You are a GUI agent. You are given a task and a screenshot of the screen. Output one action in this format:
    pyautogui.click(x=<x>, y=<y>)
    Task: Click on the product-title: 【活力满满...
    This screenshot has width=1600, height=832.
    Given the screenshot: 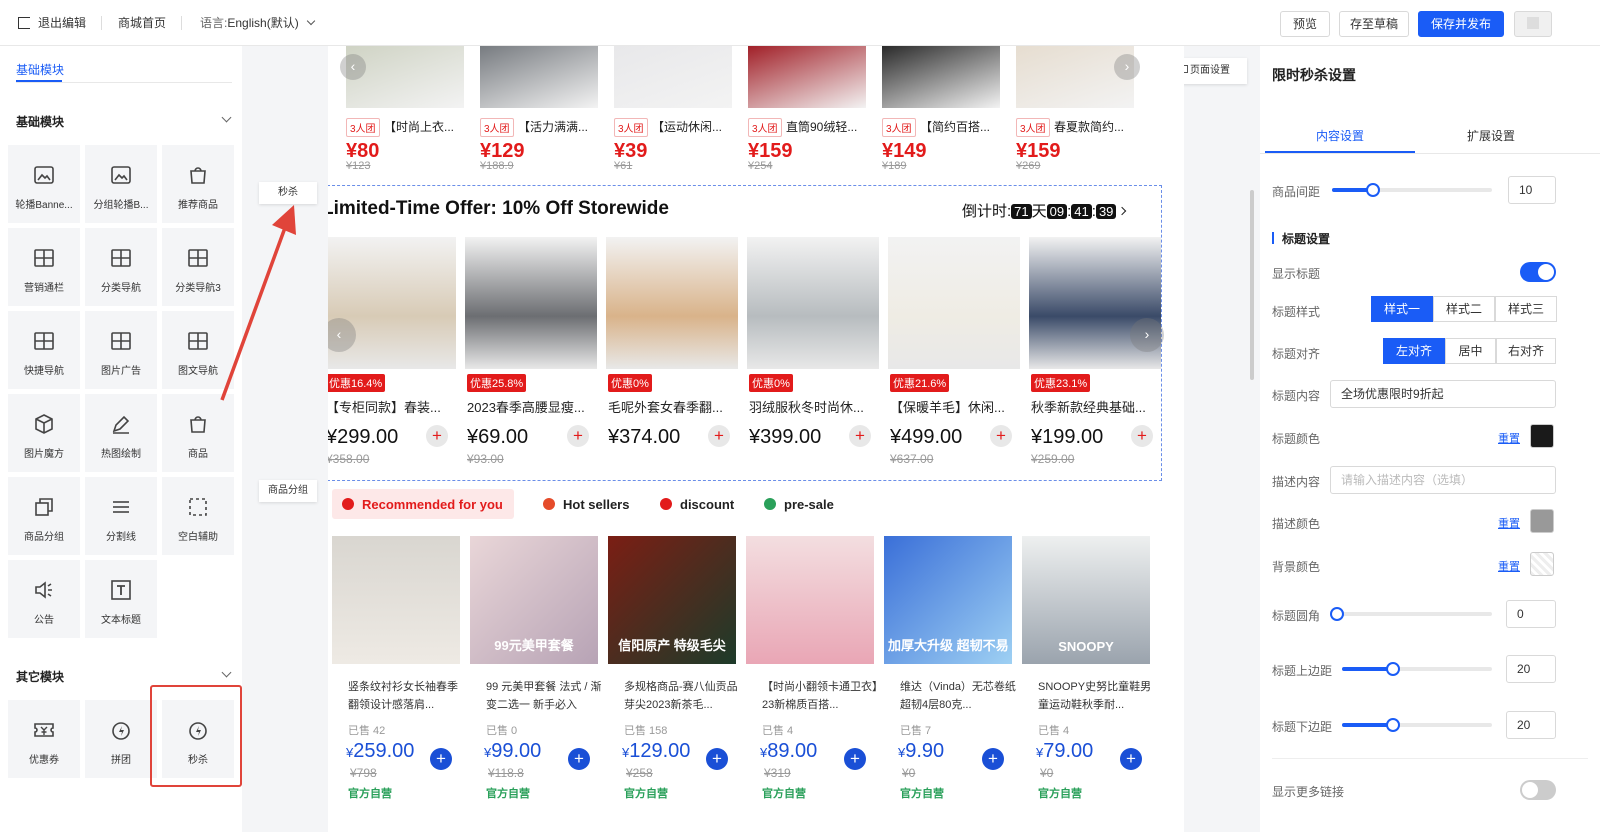 What is the action you would take?
    pyautogui.click(x=560, y=126)
    